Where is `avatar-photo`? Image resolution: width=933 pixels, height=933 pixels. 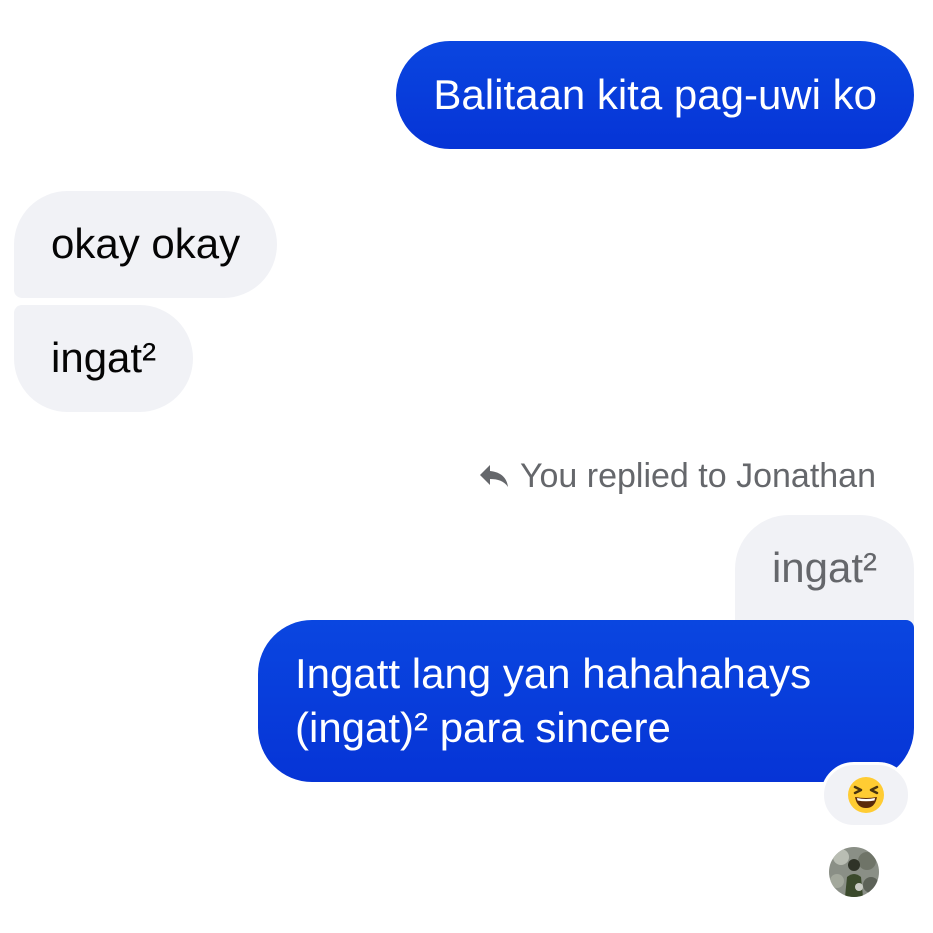
avatar-photo is located at coordinates (854, 872).